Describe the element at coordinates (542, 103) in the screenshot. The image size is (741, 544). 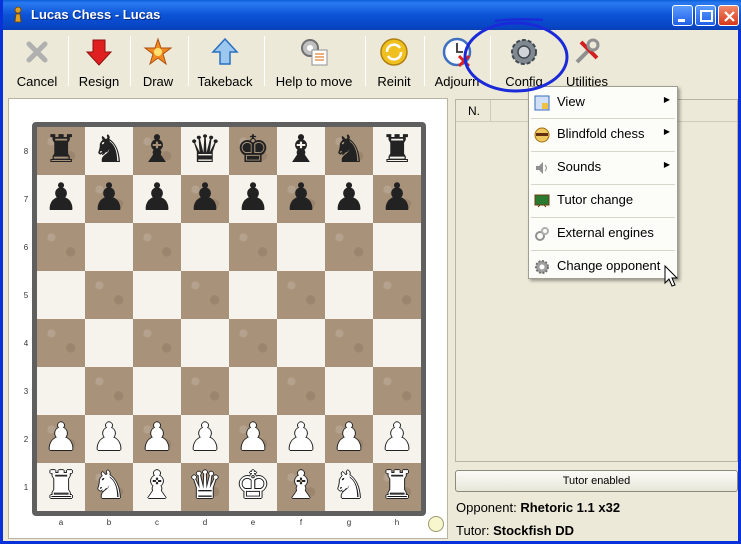
I see `view-icon` at that location.